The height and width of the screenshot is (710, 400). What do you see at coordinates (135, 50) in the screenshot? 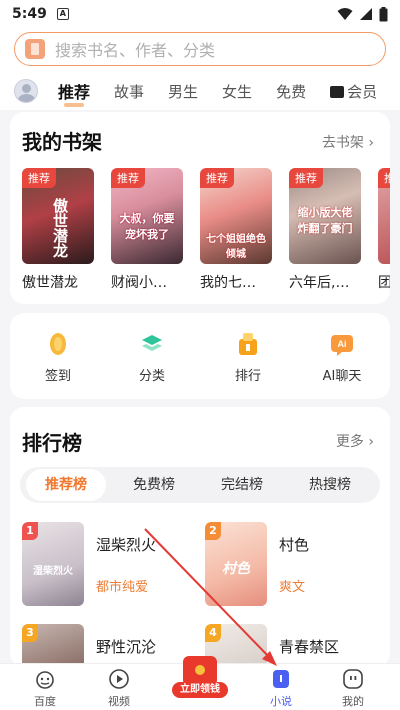
I see `search-placeholder: 搜索书名、作者、分类` at bounding box center [135, 50].